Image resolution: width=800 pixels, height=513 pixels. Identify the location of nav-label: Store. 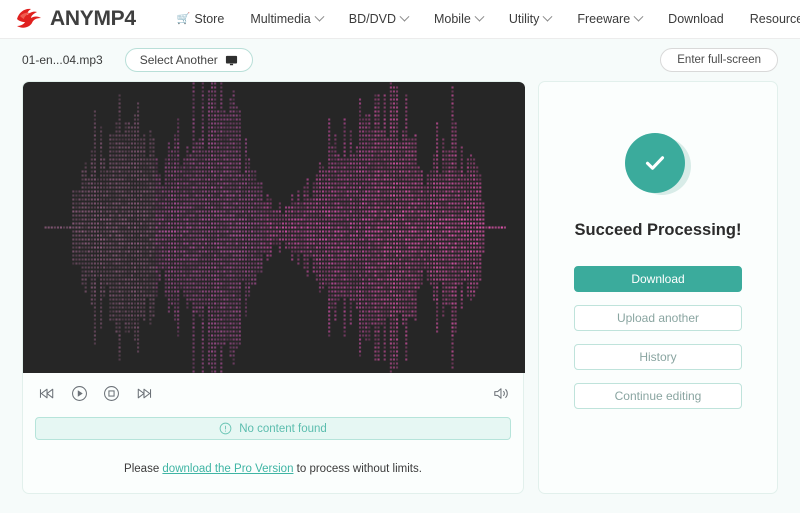
(209, 19).